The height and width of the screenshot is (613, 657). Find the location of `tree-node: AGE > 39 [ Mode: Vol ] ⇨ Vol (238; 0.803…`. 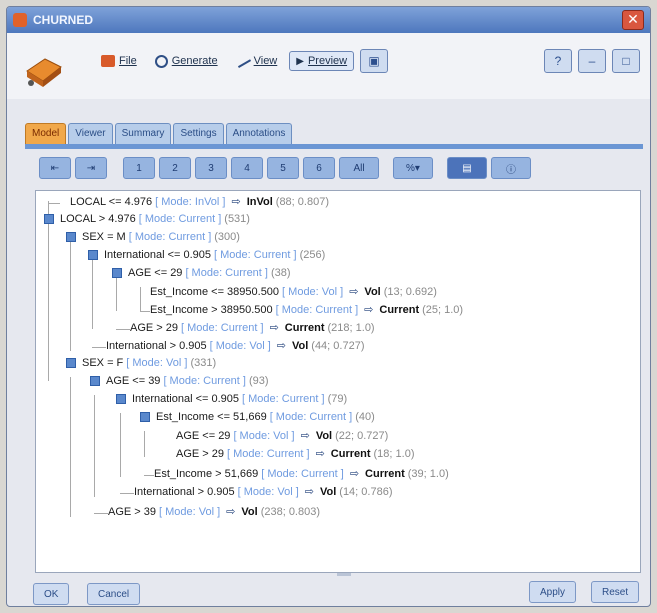

tree-node: AGE > 39 [ Mode: Vol ] ⇨ Vol (238; 0.803… is located at coordinates (214, 512).